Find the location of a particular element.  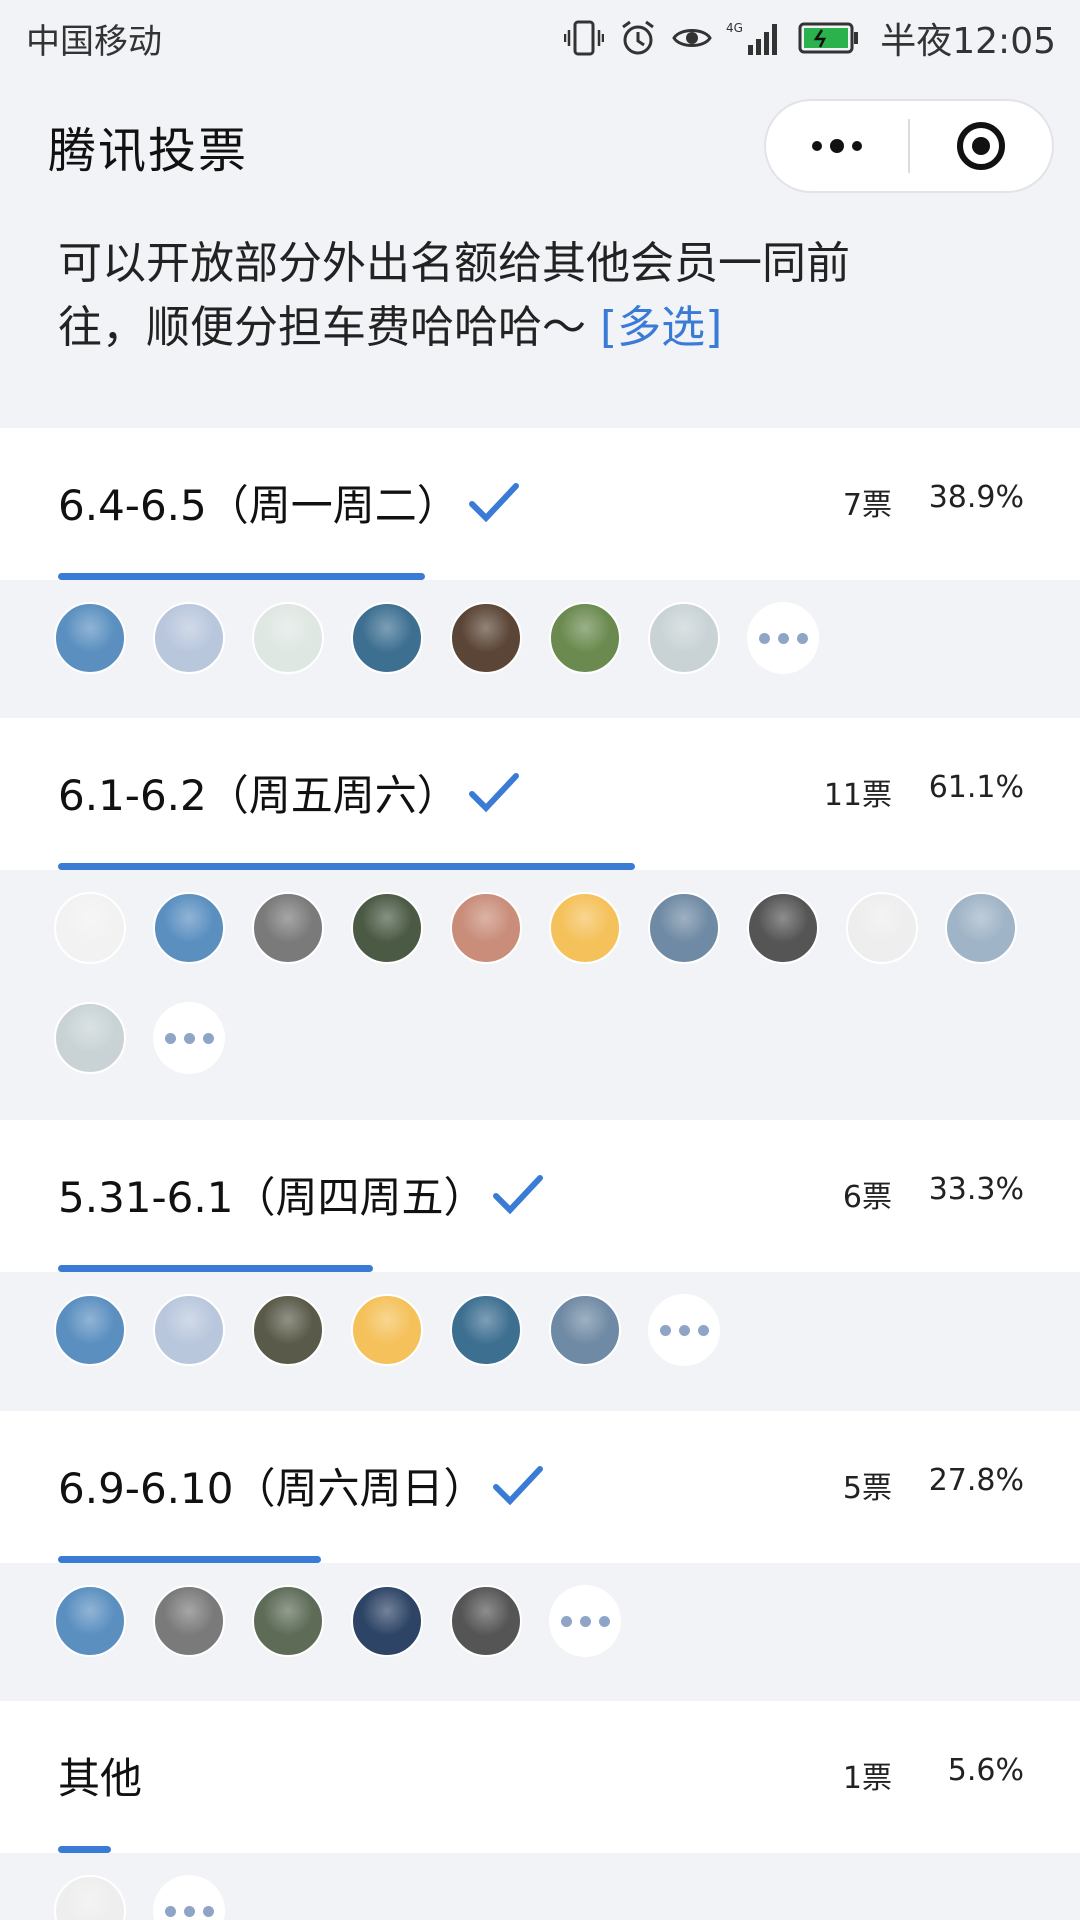

question-text: 可以开放部分外出名额给其他会员一同前往，顺便分担车费哈哈哈～ [多选] is located at coordinates (478, 296).